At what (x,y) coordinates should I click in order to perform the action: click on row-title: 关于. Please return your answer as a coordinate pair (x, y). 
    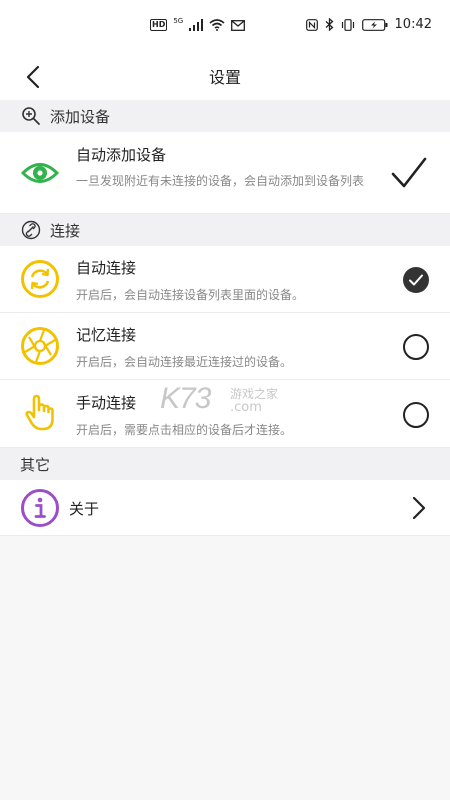
    Looking at the image, I should click on (84, 509).